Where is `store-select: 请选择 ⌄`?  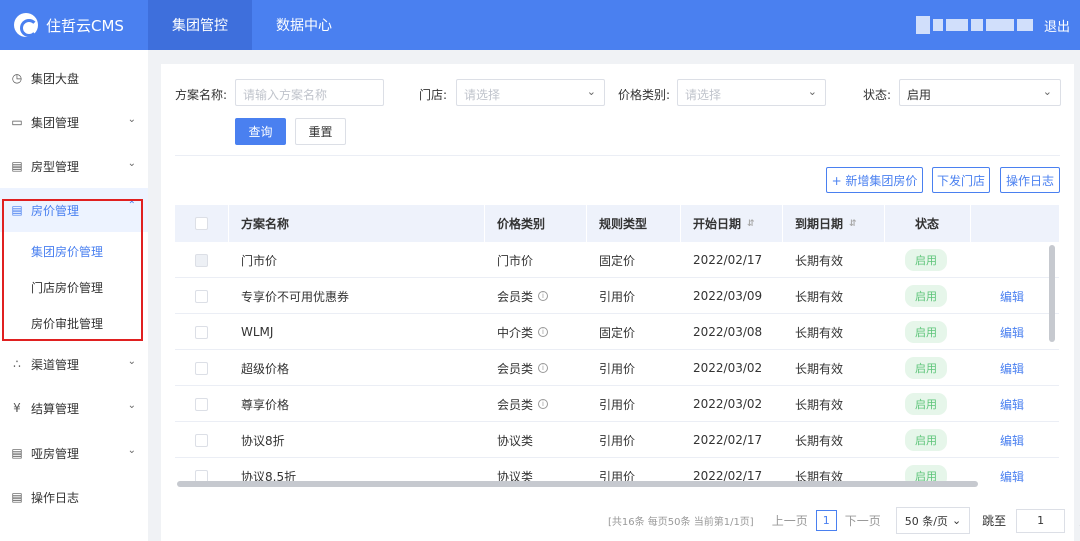 store-select: 请选择 ⌄ is located at coordinates (530, 92).